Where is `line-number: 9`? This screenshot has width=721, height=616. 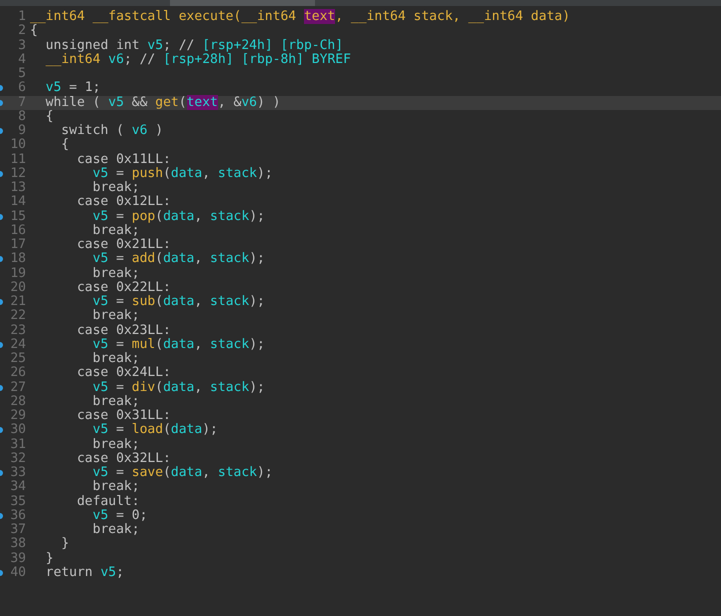 line-number: 9 is located at coordinates (22, 131).